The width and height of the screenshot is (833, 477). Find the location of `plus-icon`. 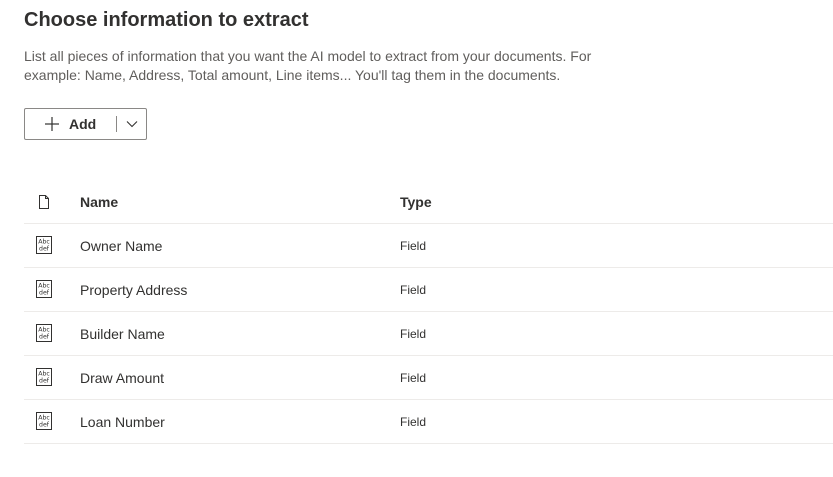

plus-icon is located at coordinates (52, 124).